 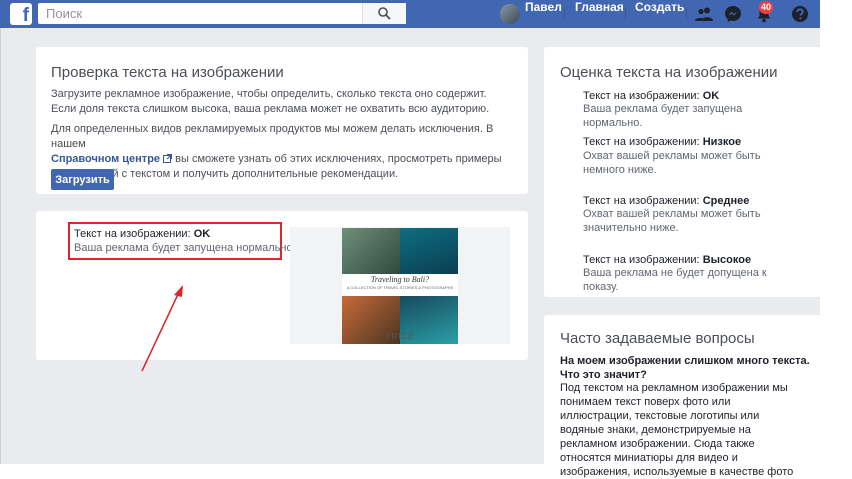 What do you see at coordinates (202, 234) in the screenshot?
I see `result-level: OK` at bounding box center [202, 234].